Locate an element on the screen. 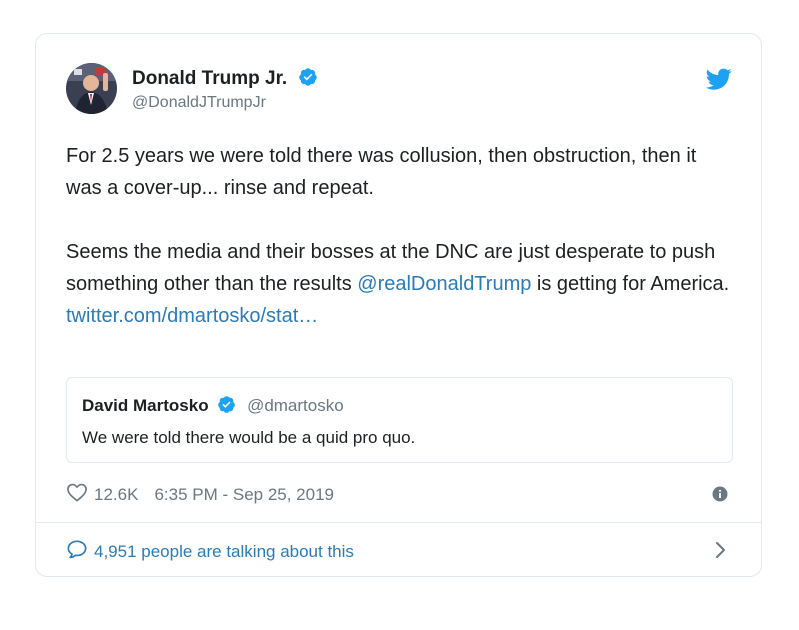 Image resolution: width=799 pixels, height=630 pixels. like-count: 12.6K is located at coordinates (116, 495).